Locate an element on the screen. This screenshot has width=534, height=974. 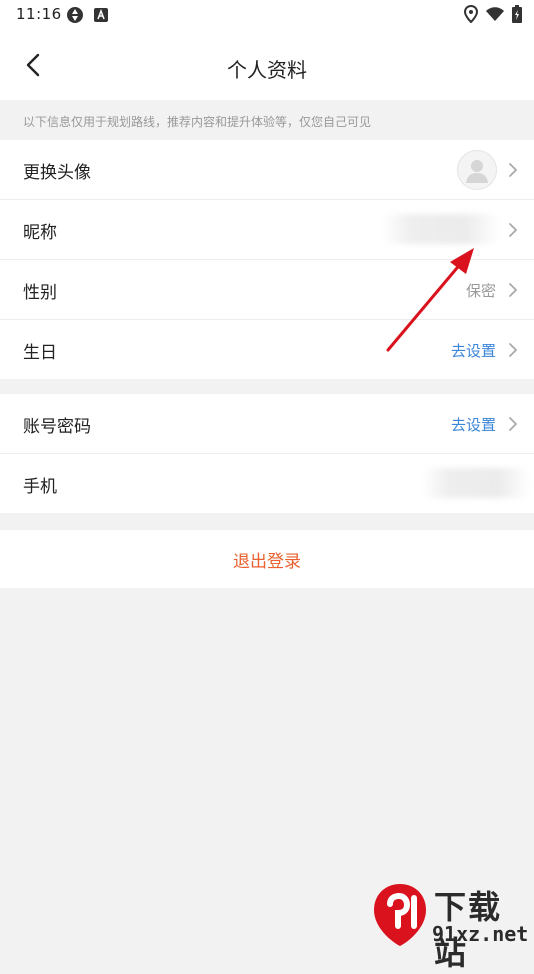
sync-icon is located at coordinates (75, 15).